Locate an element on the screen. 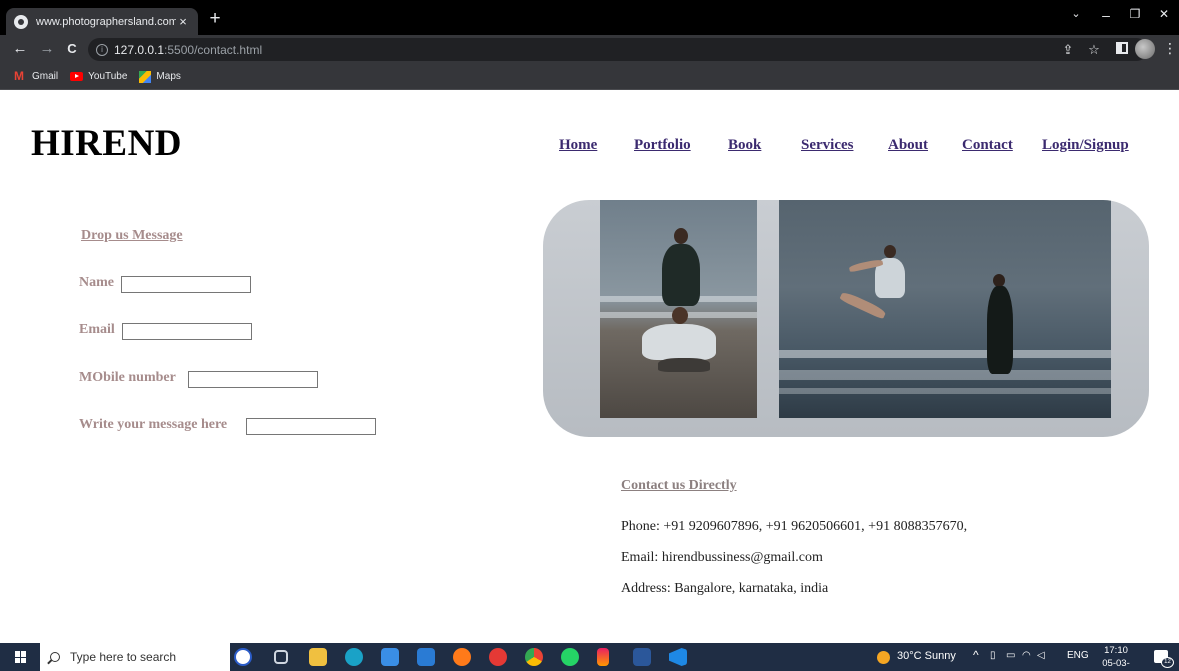 Image resolution: width=1179 pixels, height=671 pixels. reload-button: C is located at coordinates (72, 49).